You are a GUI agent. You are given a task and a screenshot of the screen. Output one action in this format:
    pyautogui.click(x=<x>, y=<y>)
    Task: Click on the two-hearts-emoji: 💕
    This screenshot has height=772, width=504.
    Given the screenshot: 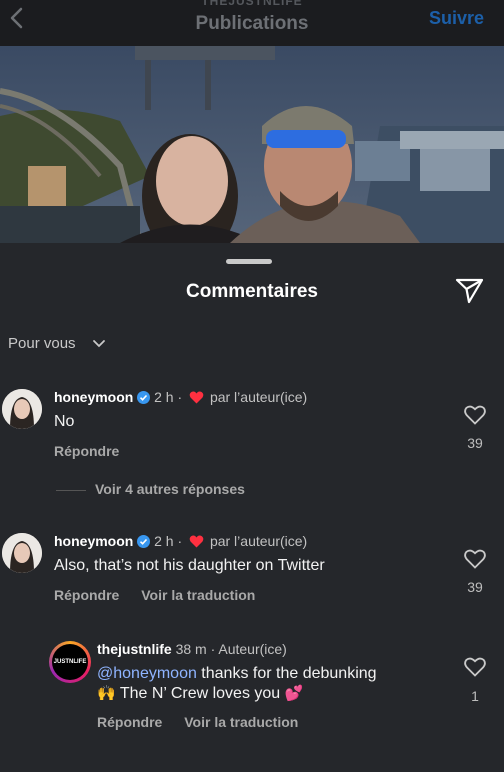 What is the action you would take?
    pyautogui.click(x=294, y=693)
    